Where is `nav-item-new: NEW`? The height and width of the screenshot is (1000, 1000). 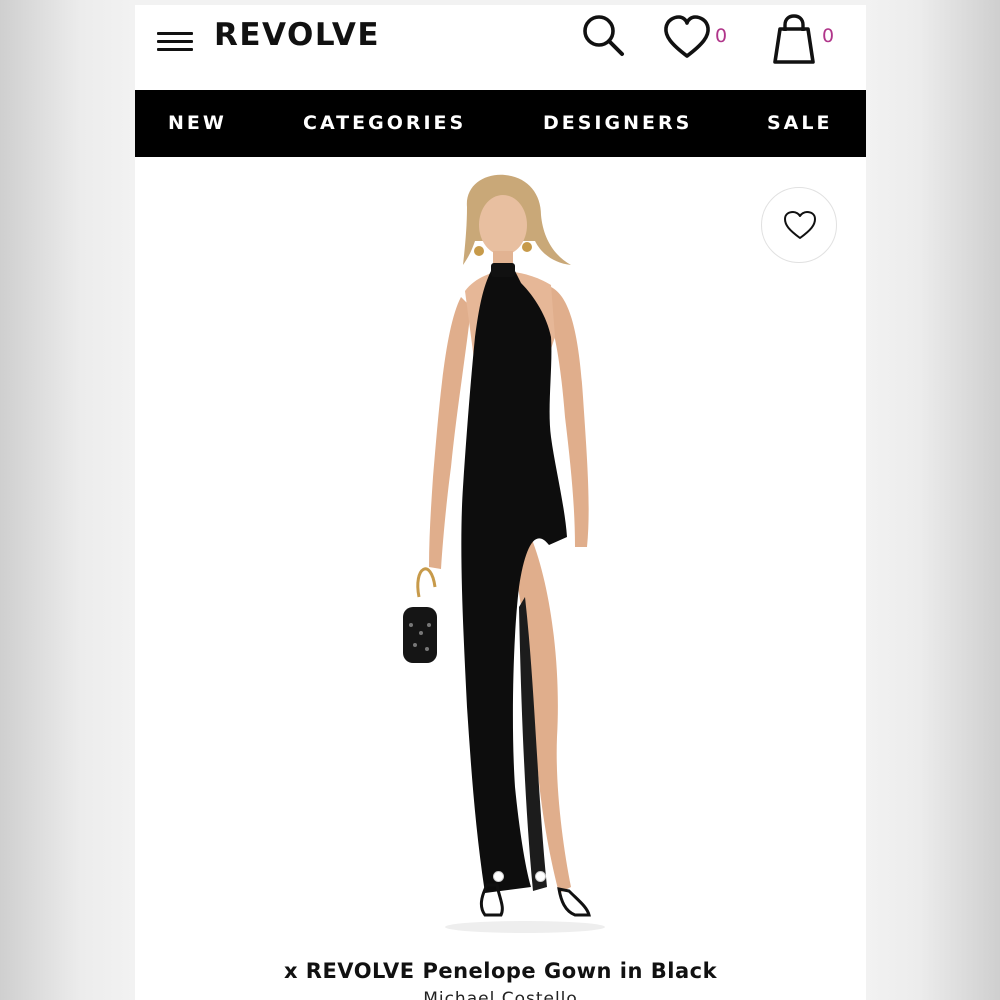
nav-item-new: NEW is located at coordinates (197, 123).